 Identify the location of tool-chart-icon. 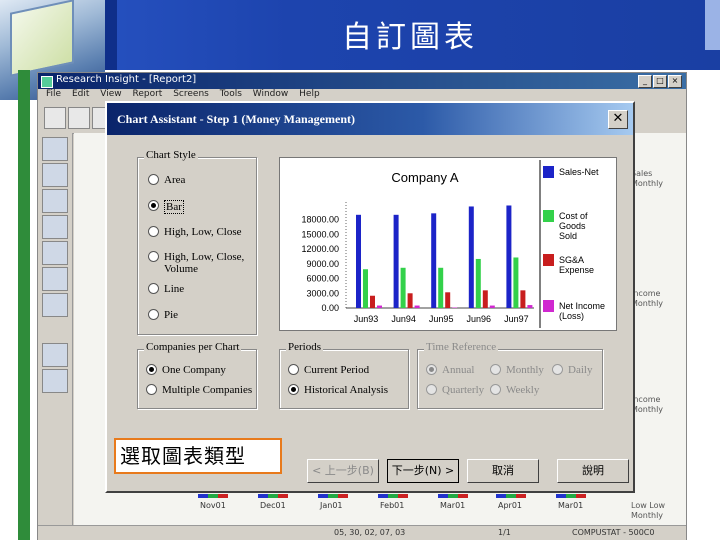
(55, 355).